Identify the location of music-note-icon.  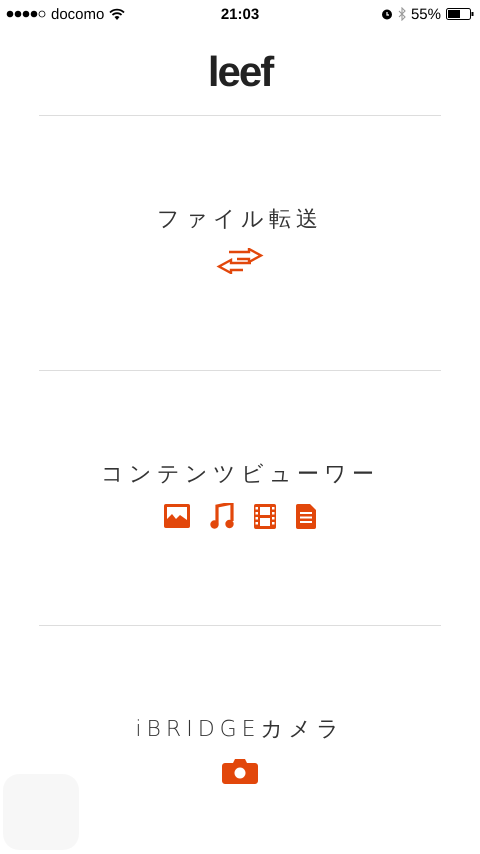
(222, 516).